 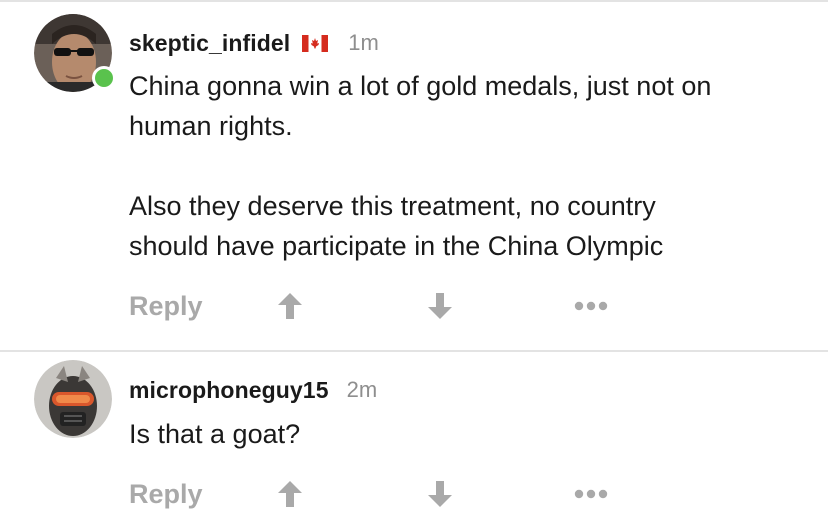 What do you see at coordinates (215, 434) in the screenshot?
I see `comment-body: Is that a goat?` at bounding box center [215, 434].